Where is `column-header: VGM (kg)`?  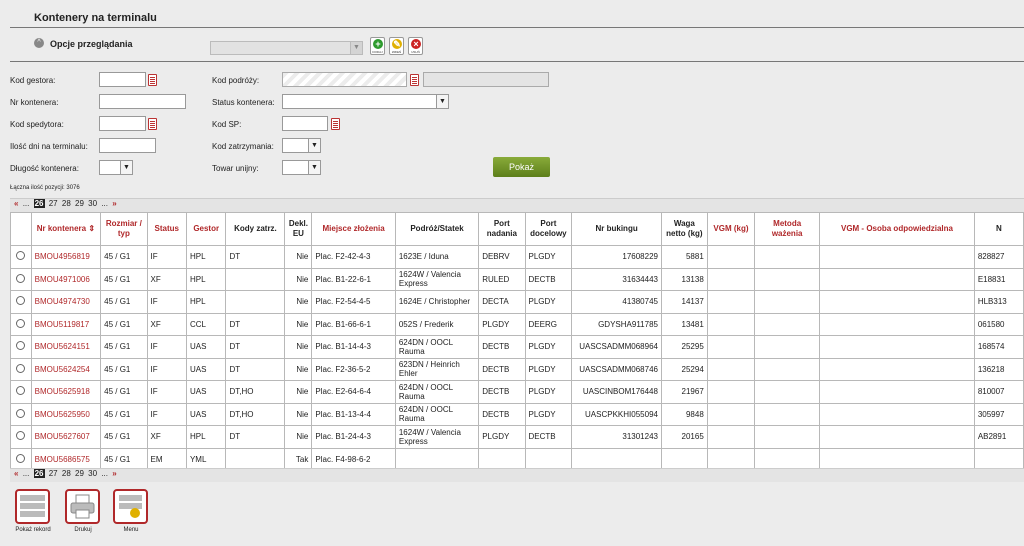 column-header: VGM (kg) is located at coordinates (731, 229).